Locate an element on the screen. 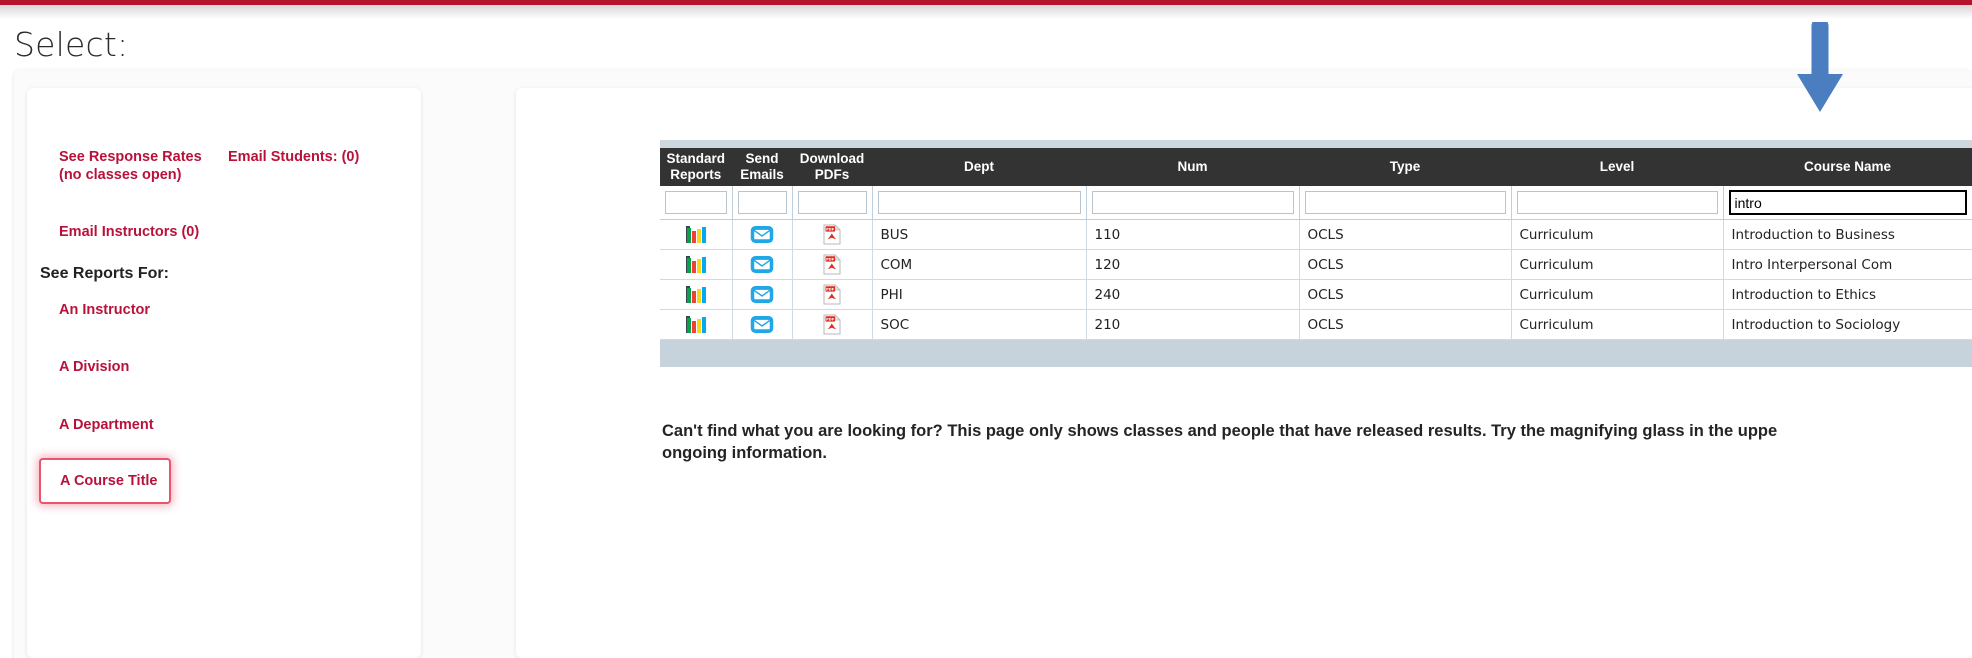 This screenshot has height=658, width=1972. table-footer-row is located at coordinates (1316, 353).